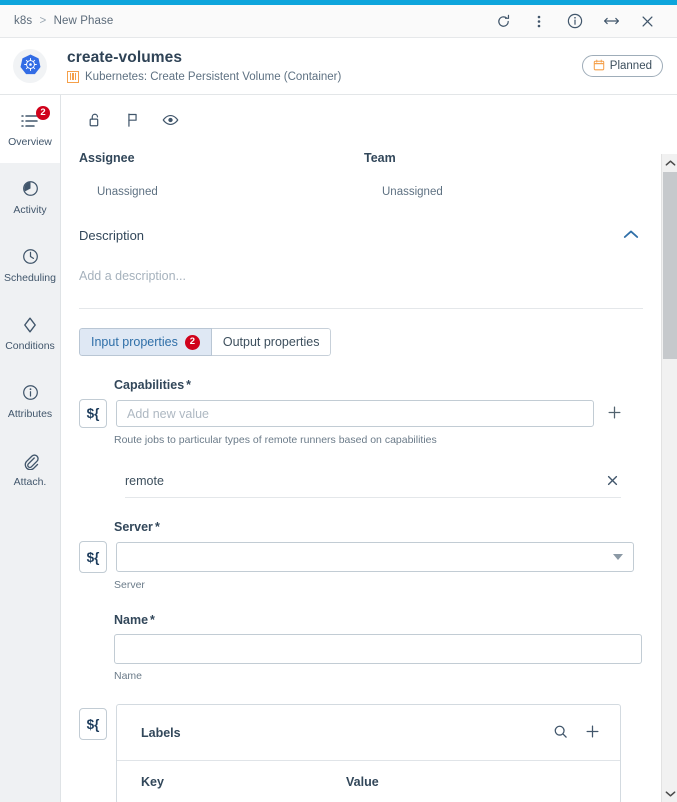 Image resolution: width=677 pixels, height=802 pixels. What do you see at coordinates (362, 782) in the screenshot?
I see `labels-column-value: Value` at bounding box center [362, 782].